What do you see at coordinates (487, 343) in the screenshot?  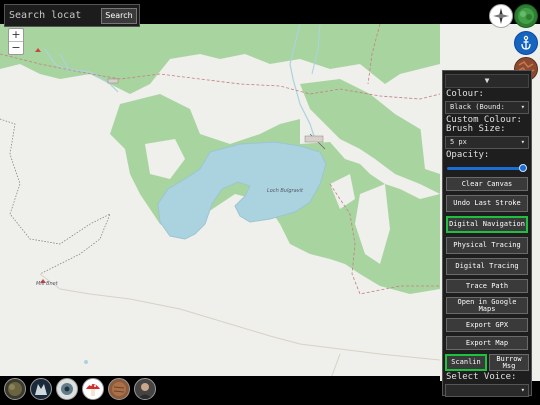 I see `export-map-button: Export Map` at bounding box center [487, 343].